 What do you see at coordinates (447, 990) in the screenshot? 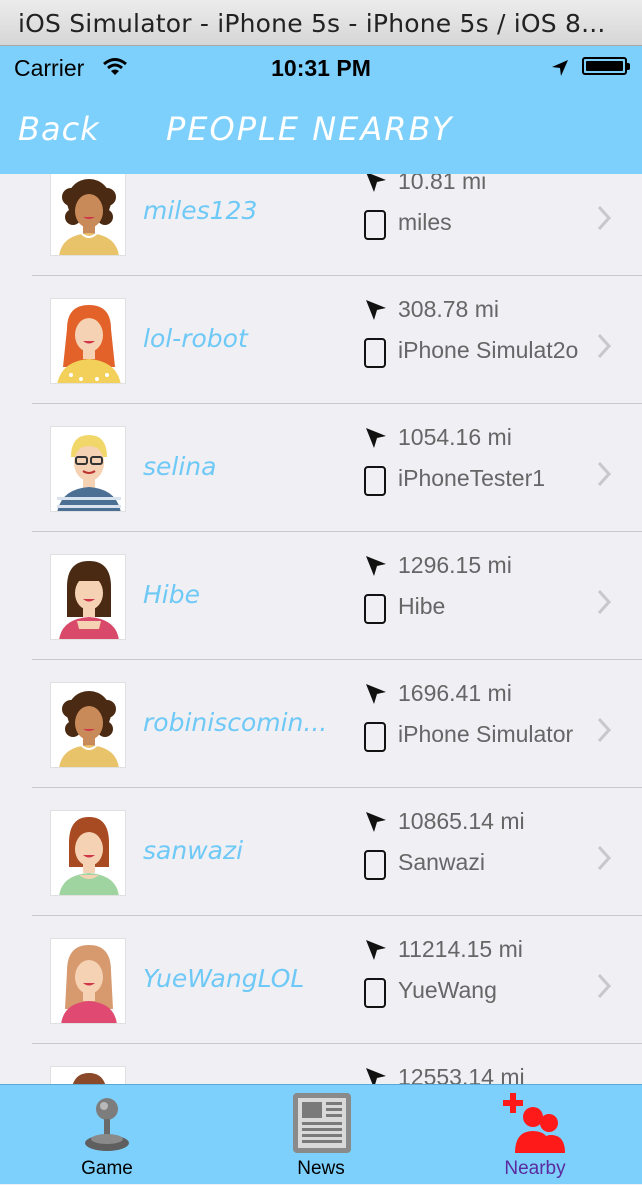
I see `device-name: YueWang` at bounding box center [447, 990].